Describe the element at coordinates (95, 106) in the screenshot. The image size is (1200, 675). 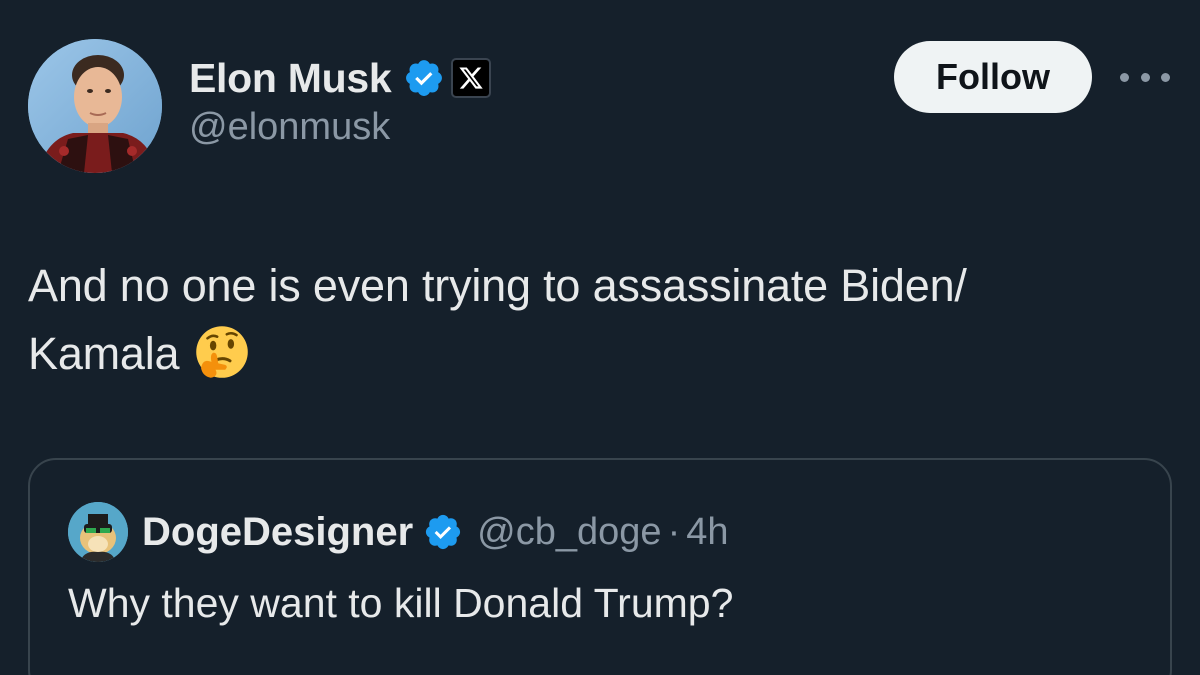
I see `author-avatar` at that location.